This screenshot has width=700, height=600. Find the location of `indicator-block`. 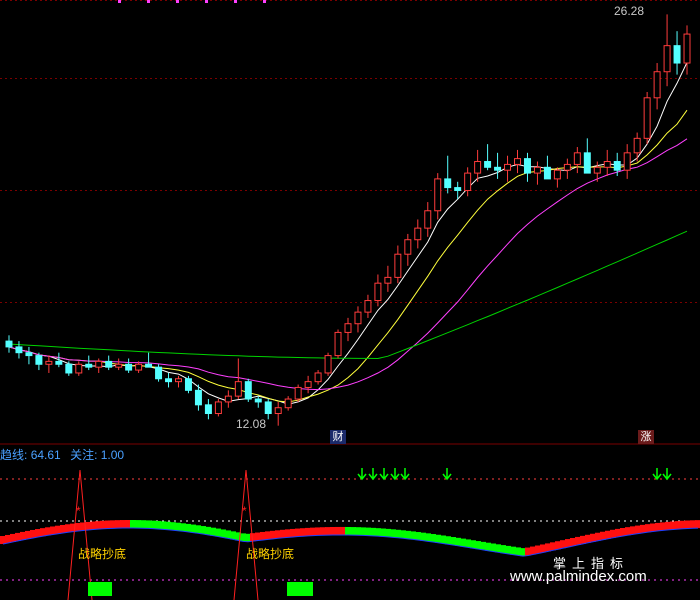

indicator-block is located at coordinates (697, 524).